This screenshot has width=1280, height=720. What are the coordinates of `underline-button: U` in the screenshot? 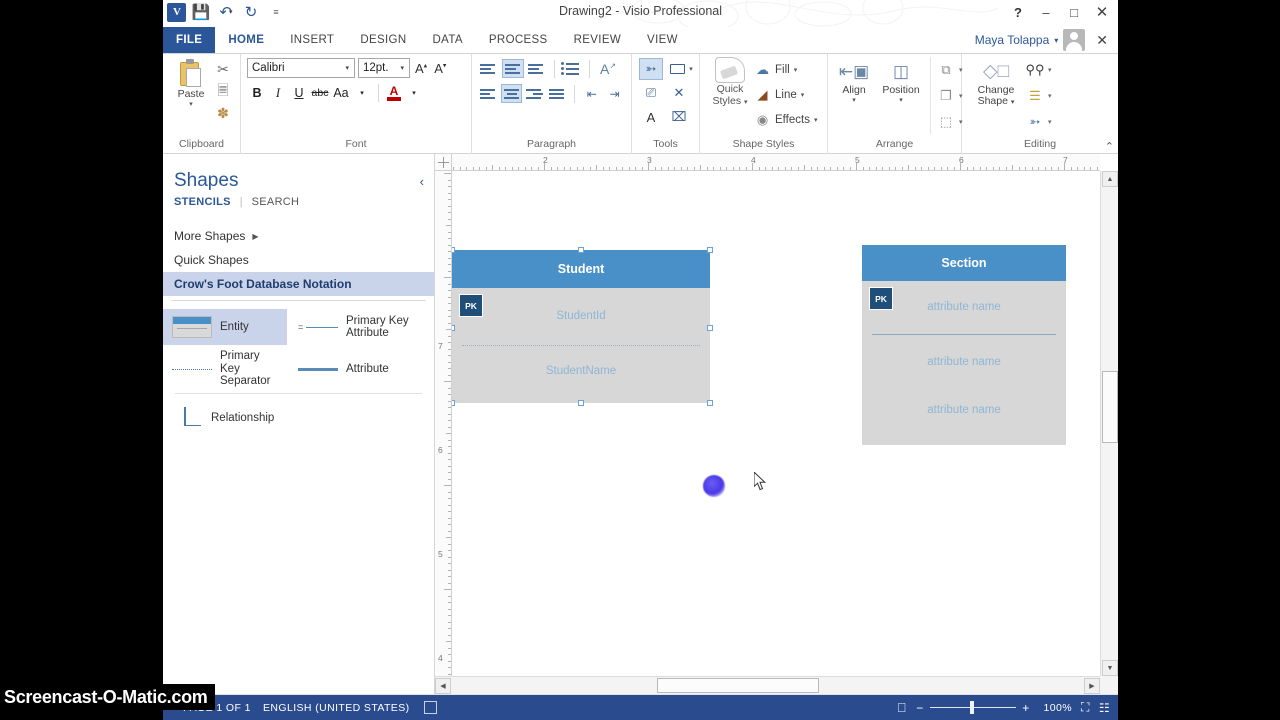 It's located at (299, 93).